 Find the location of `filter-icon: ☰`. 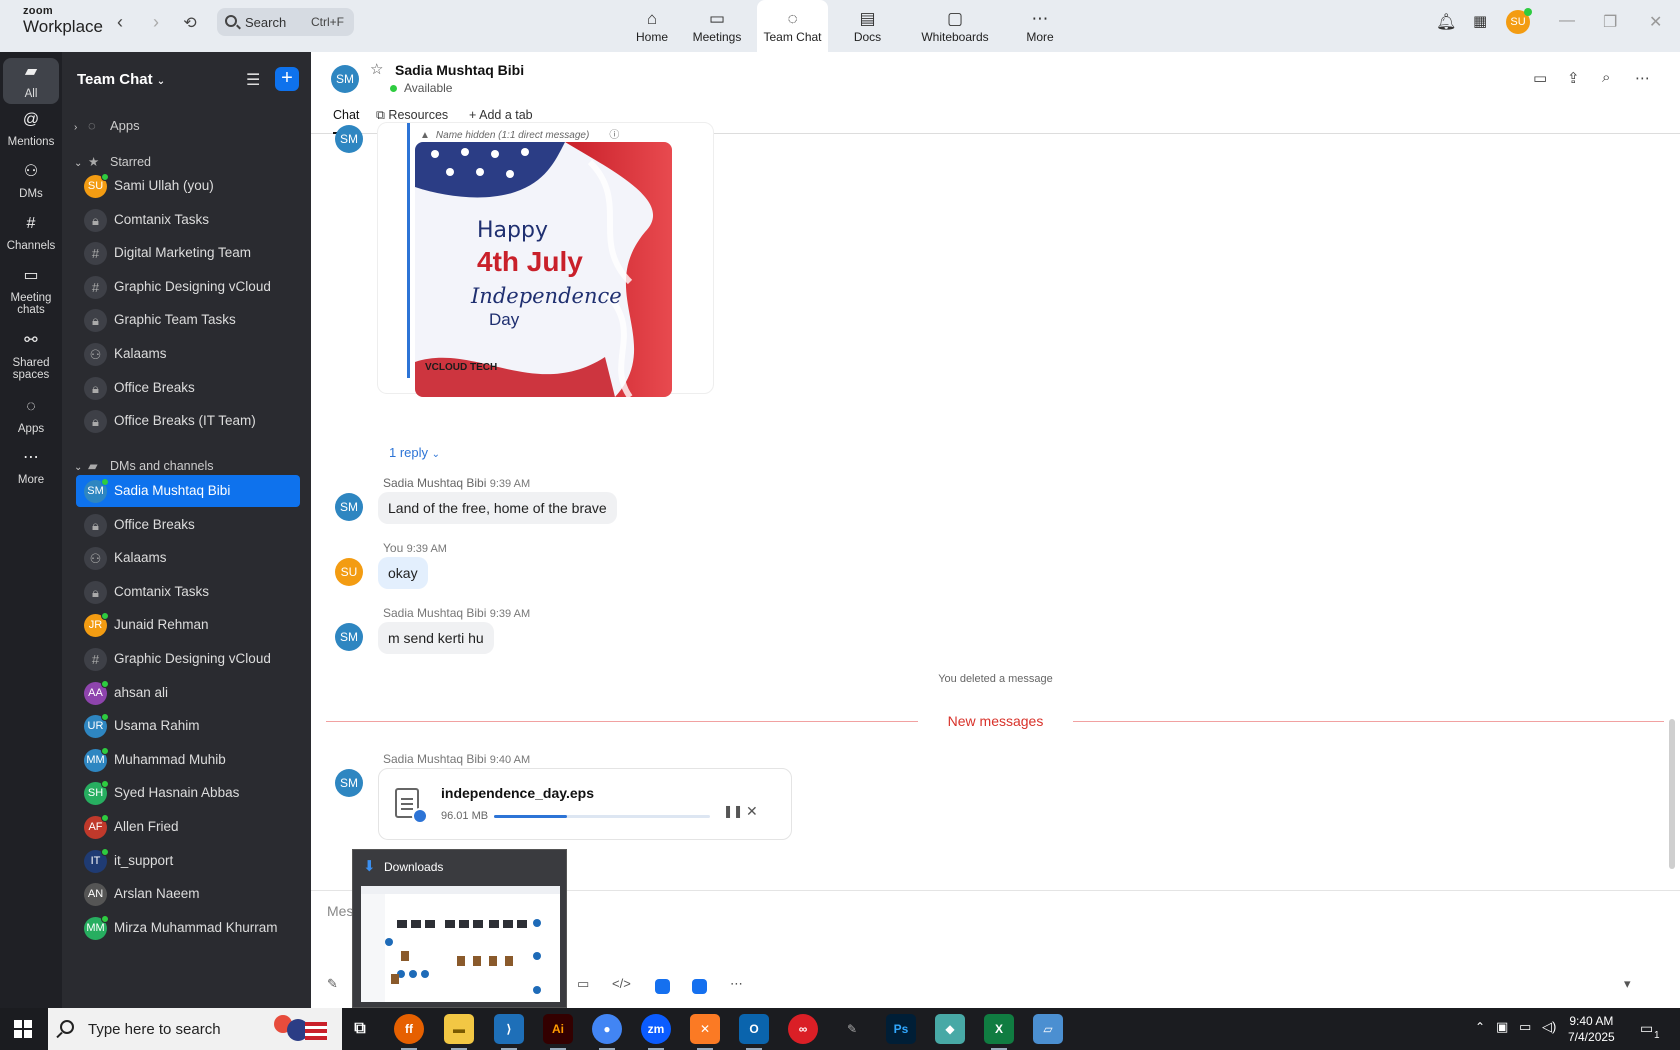

filter-icon: ☰ is located at coordinates (253, 80).